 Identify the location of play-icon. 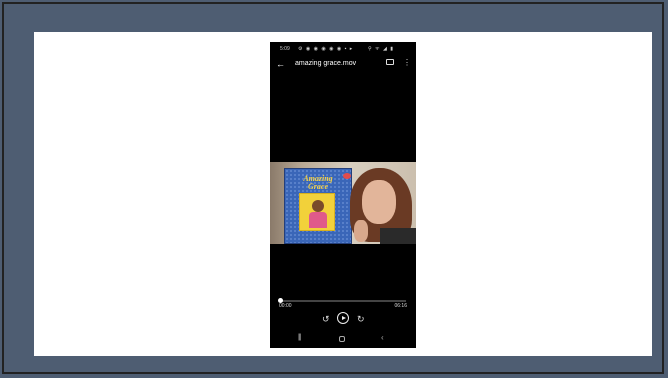
(343, 318).